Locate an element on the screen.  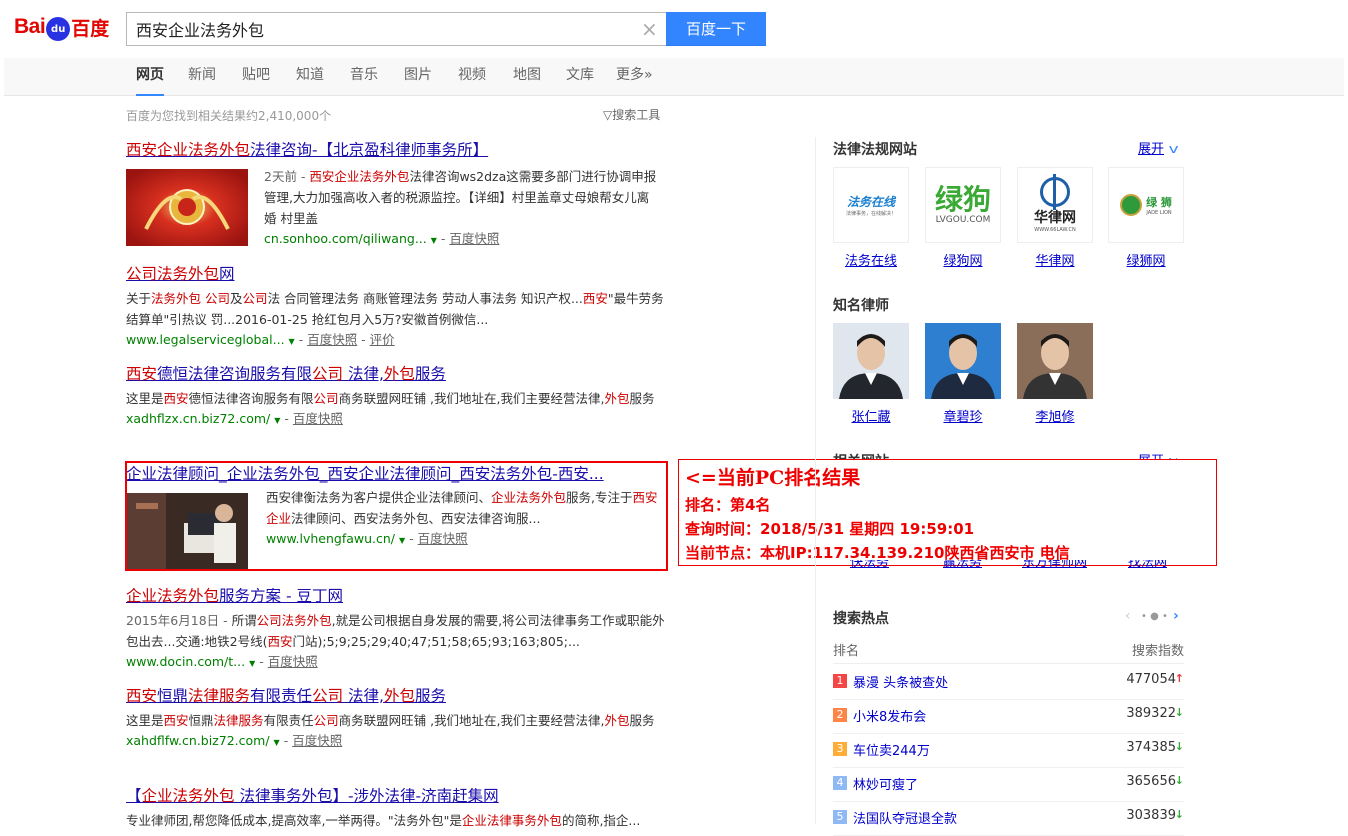
site-name: 法务在线 is located at coordinates (871, 259).